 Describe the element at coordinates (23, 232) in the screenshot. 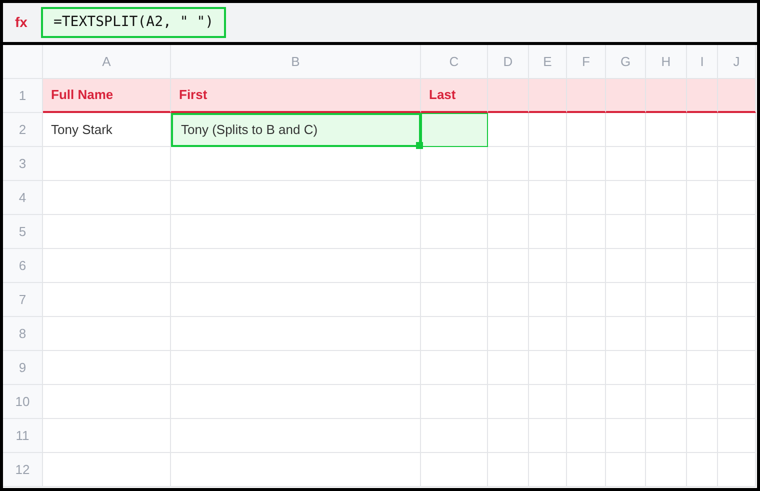

I see `row-number: 5` at that location.